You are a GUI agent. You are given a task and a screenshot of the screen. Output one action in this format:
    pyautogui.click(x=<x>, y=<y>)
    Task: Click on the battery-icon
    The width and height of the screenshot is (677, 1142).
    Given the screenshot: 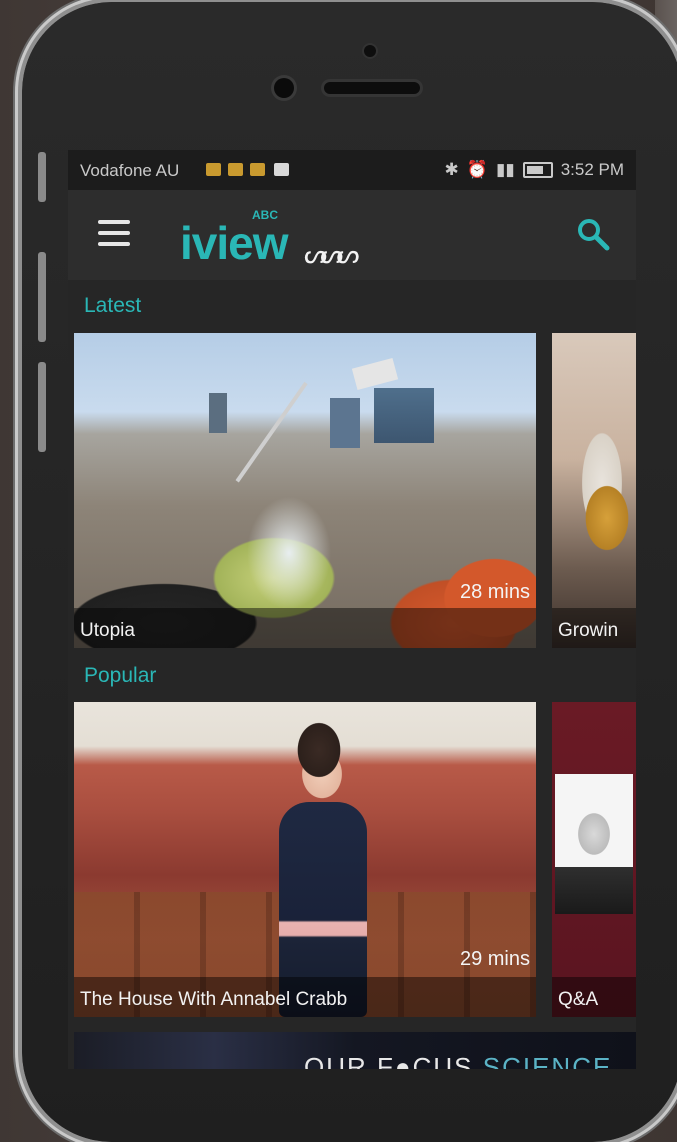 What is the action you would take?
    pyautogui.click(x=537, y=170)
    